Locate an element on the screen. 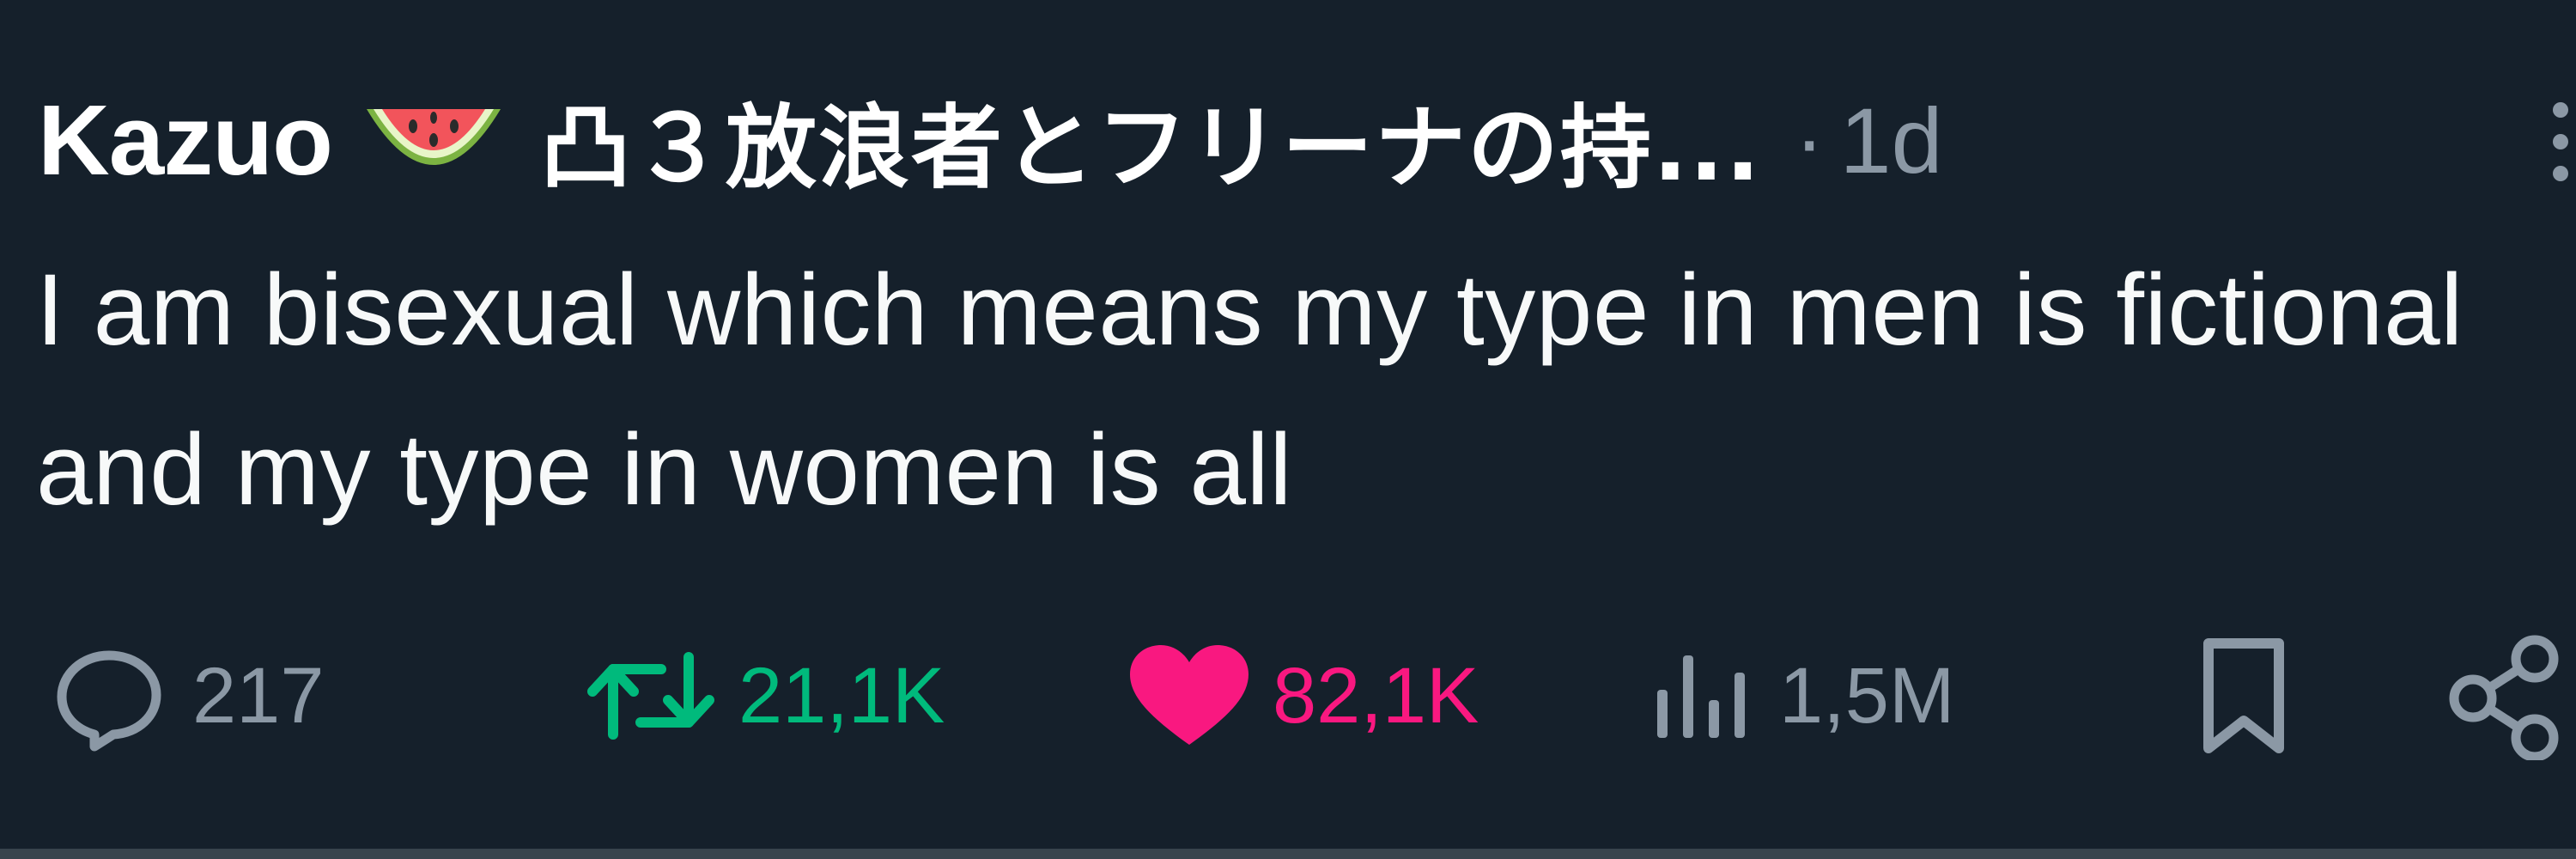 The image size is (2576, 859). share-button is located at coordinates (2504, 695).